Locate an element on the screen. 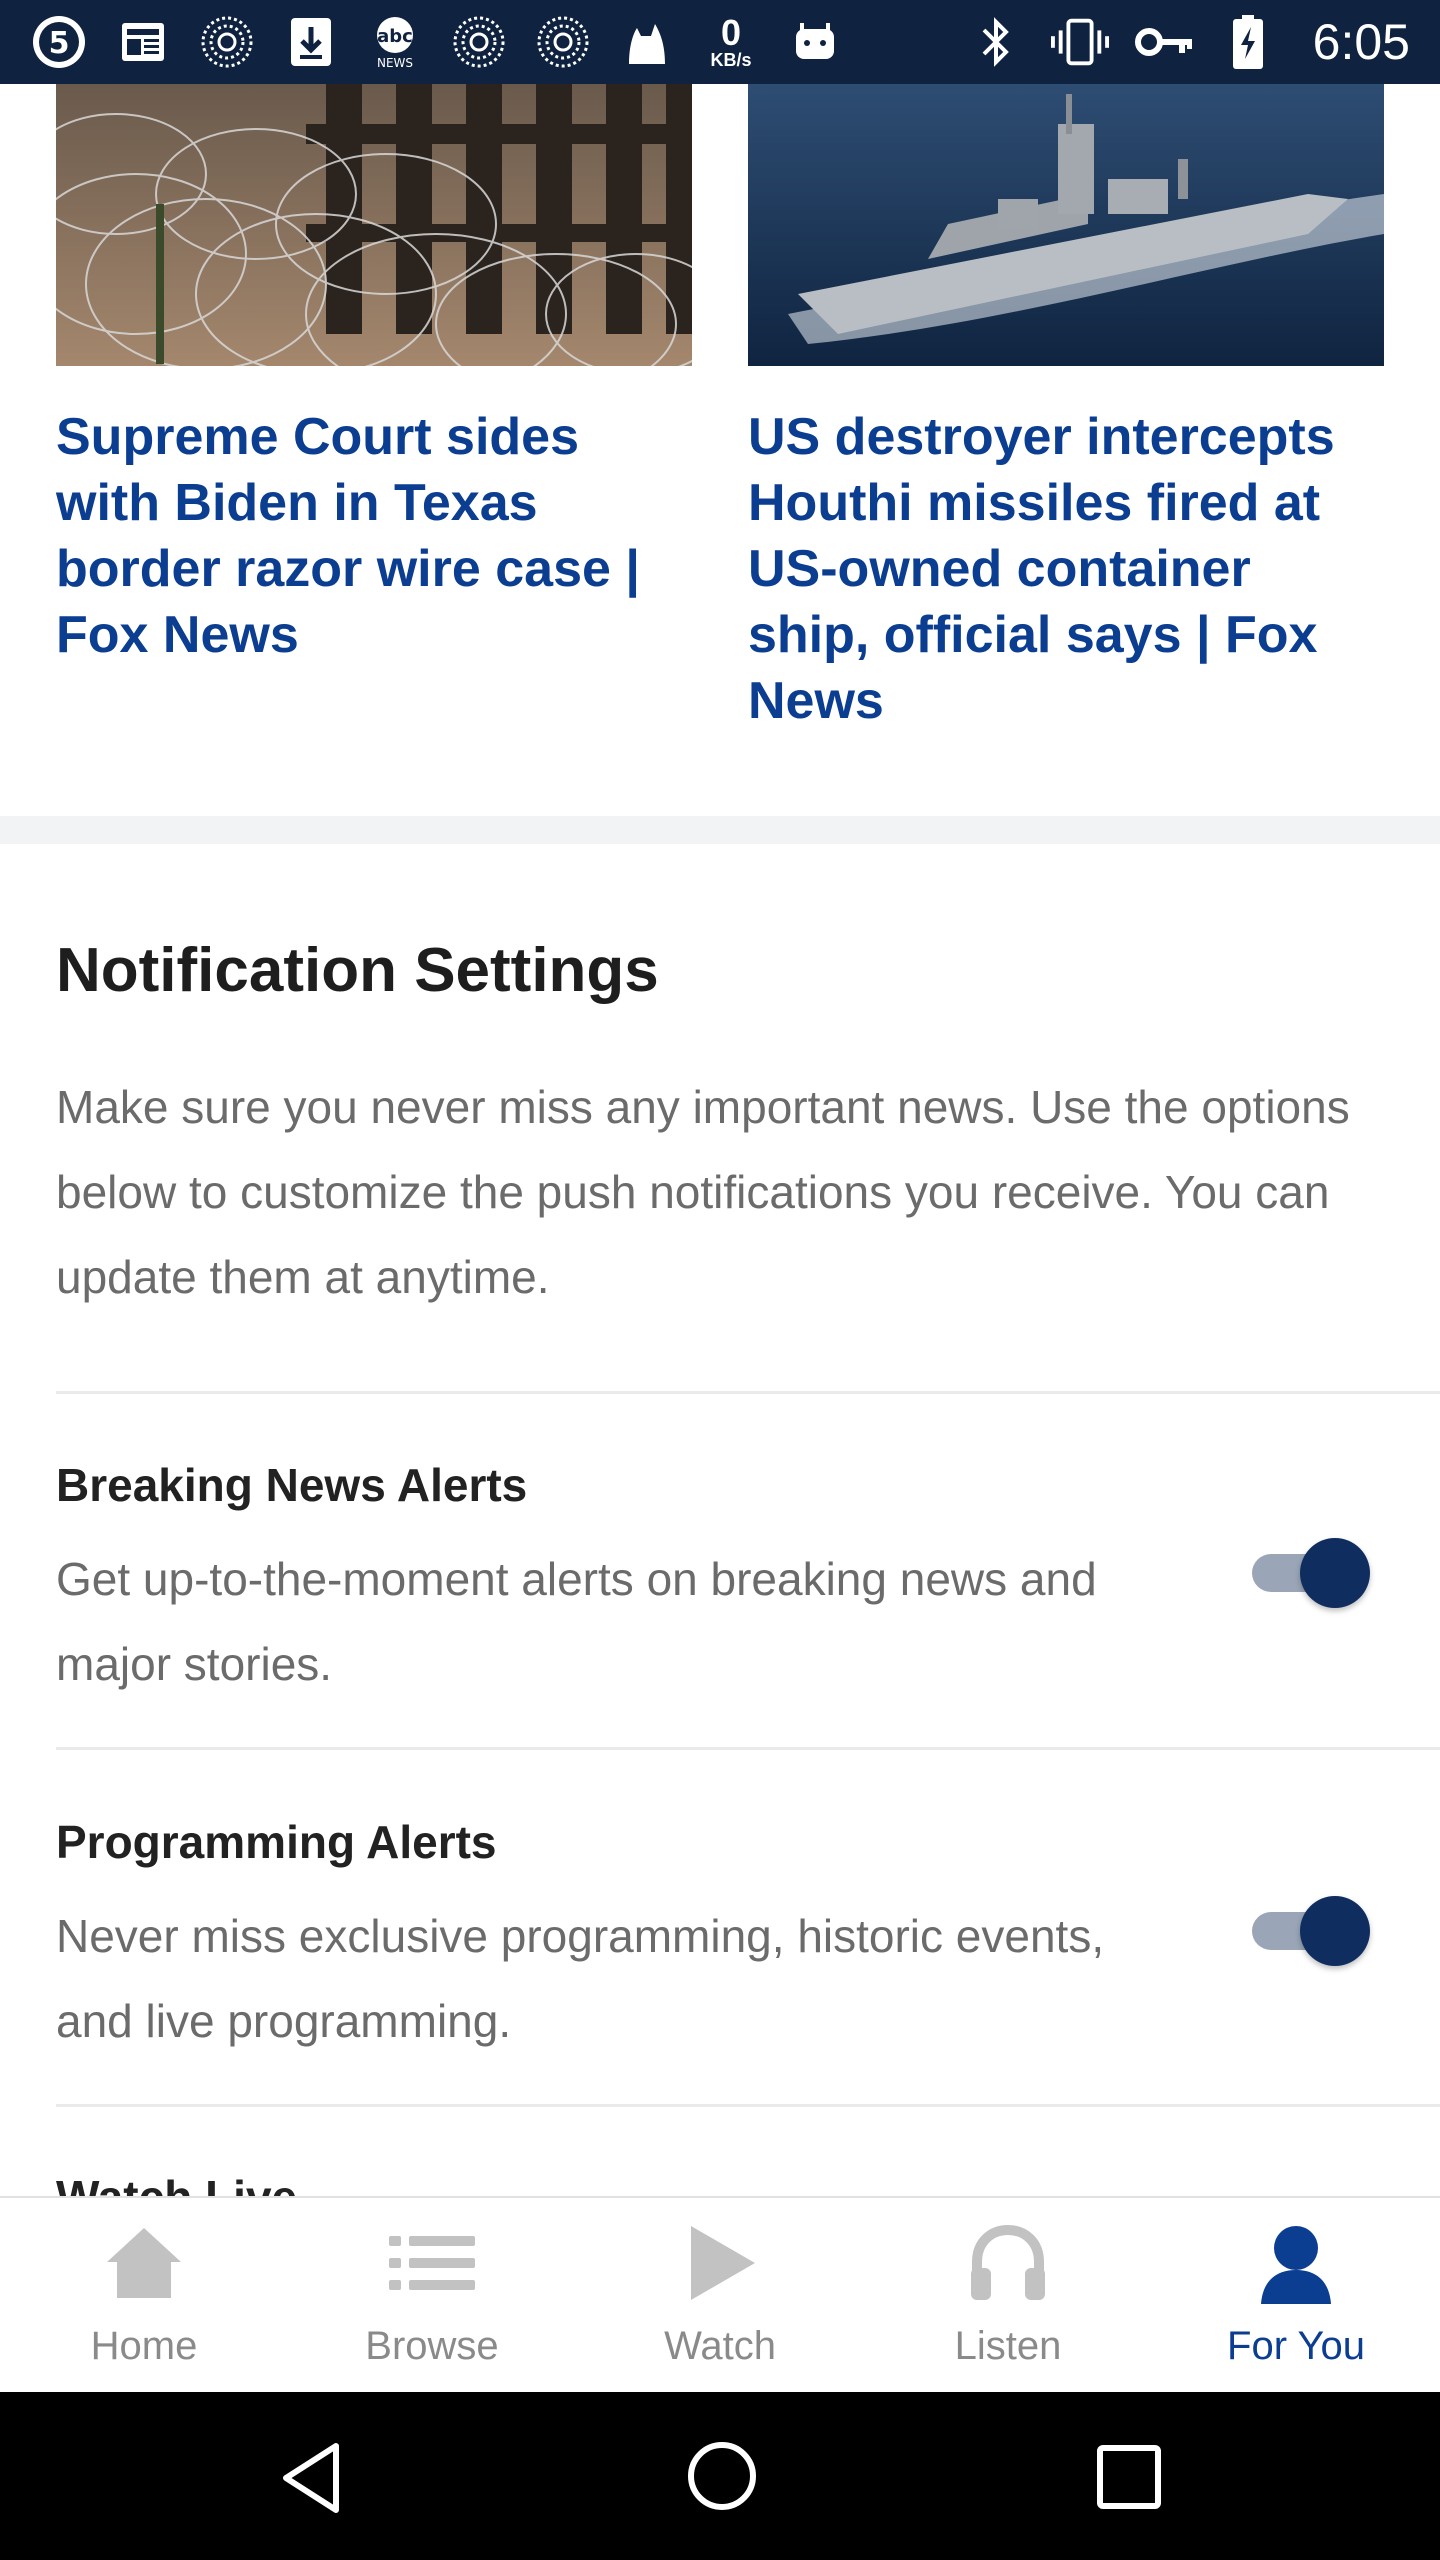 The width and height of the screenshot is (1440, 2560). system-navigation-bar is located at coordinates (720, 2476).